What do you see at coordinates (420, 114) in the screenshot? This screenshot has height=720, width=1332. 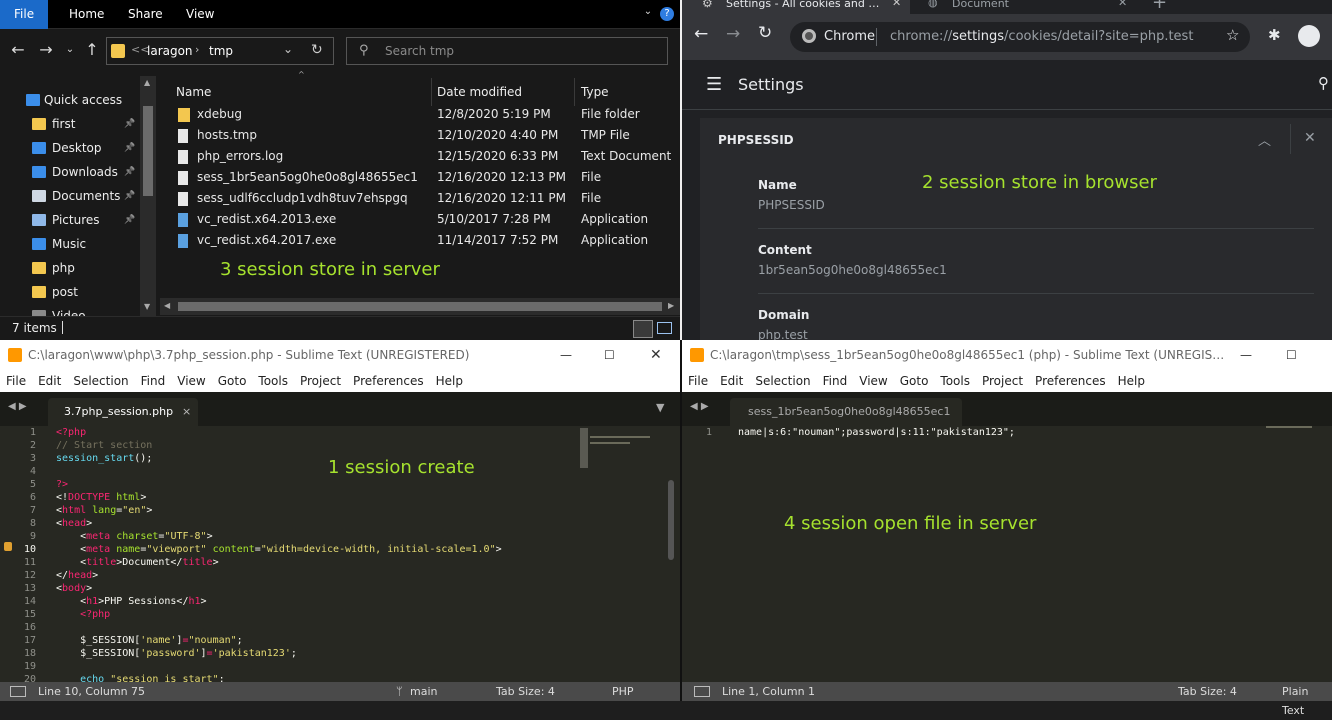 I see `file-row: xdebug 12/8/2020 5:19 PM File folder` at bounding box center [420, 114].